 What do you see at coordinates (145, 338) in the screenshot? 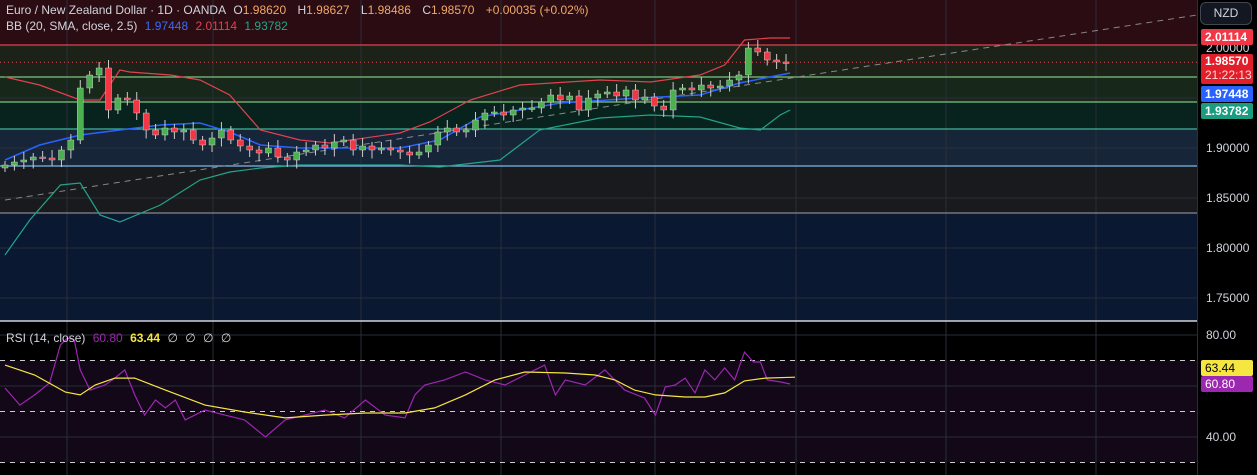
I see `rsi-ma-value: 63.44` at bounding box center [145, 338].